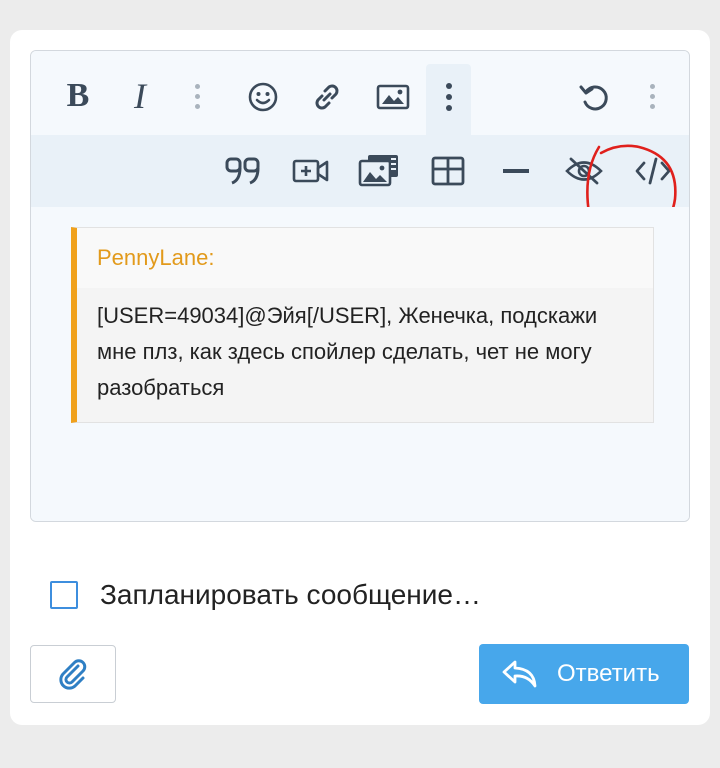  I want to click on toolbar-primary-row: B I, so click(360, 93).